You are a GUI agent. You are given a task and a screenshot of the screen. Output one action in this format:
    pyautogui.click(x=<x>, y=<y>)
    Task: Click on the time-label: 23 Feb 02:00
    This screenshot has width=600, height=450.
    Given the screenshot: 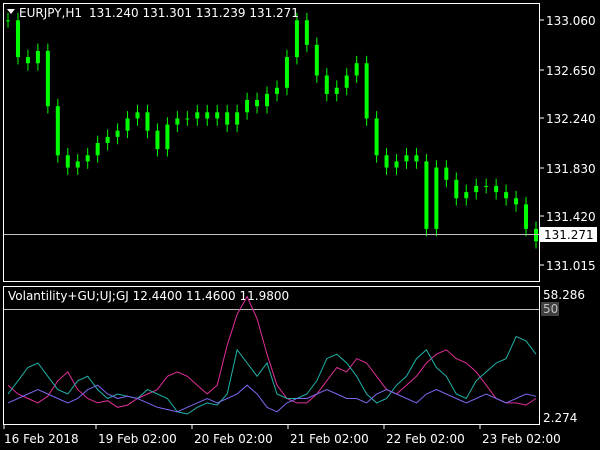 What is the action you would take?
    pyautogui.click(x=521, y=439)
    